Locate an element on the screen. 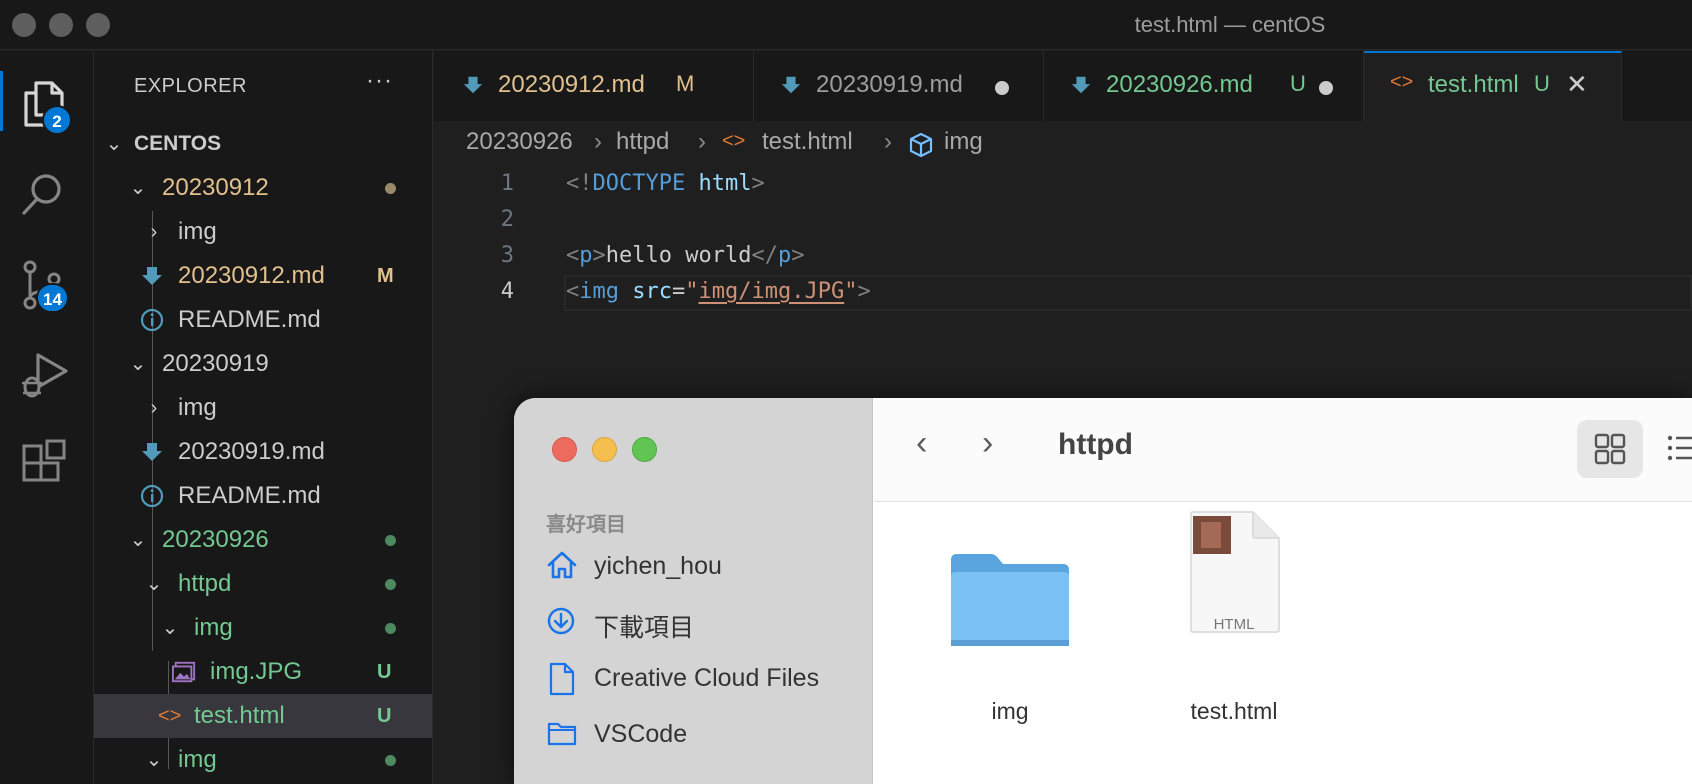 The height and width of the screenshot is (784, 1692). code-line-1: <!DOCTYPE html> is located at coordinates (665, 183).